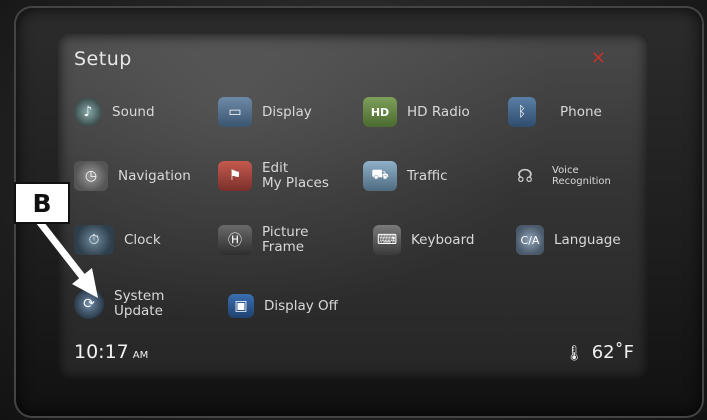 Image resolution: width=707 pixels, height=420 pixels. I want to click on sound-button: ♪ Sound, so click(144, 112).